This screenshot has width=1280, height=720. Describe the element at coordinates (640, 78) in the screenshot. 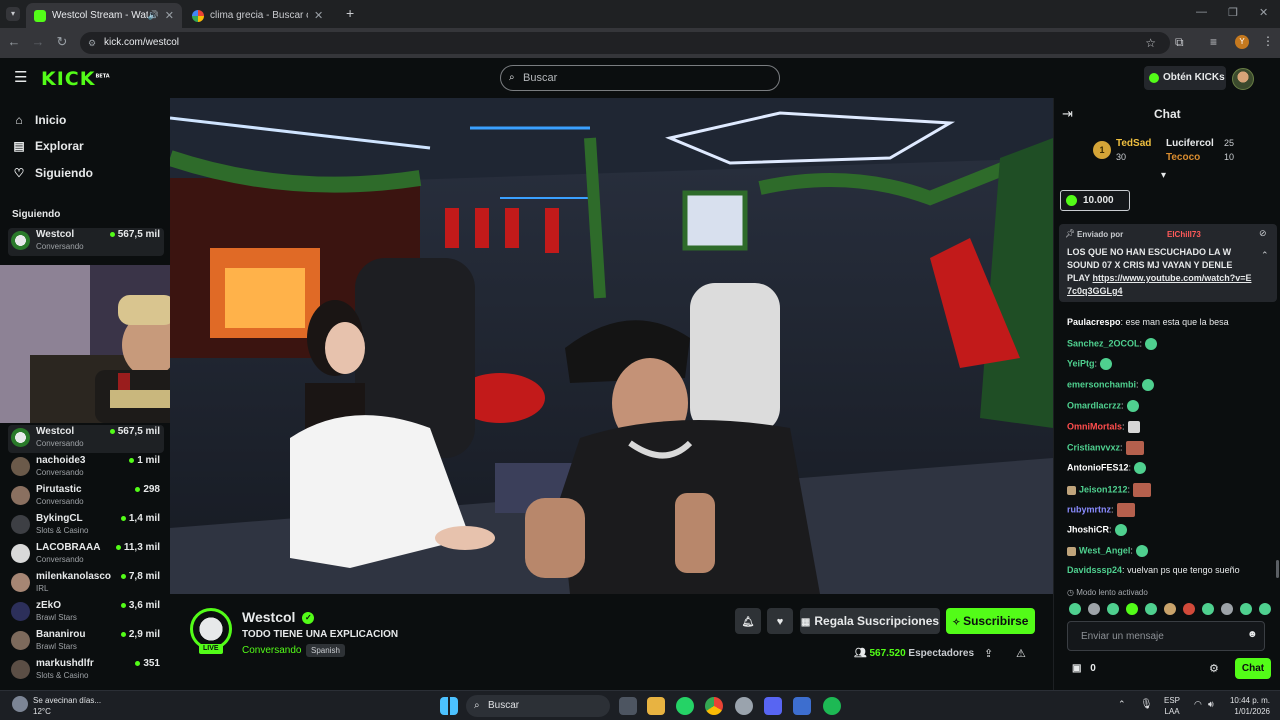

I see `search-input: ⌕ Buscar` at that location.